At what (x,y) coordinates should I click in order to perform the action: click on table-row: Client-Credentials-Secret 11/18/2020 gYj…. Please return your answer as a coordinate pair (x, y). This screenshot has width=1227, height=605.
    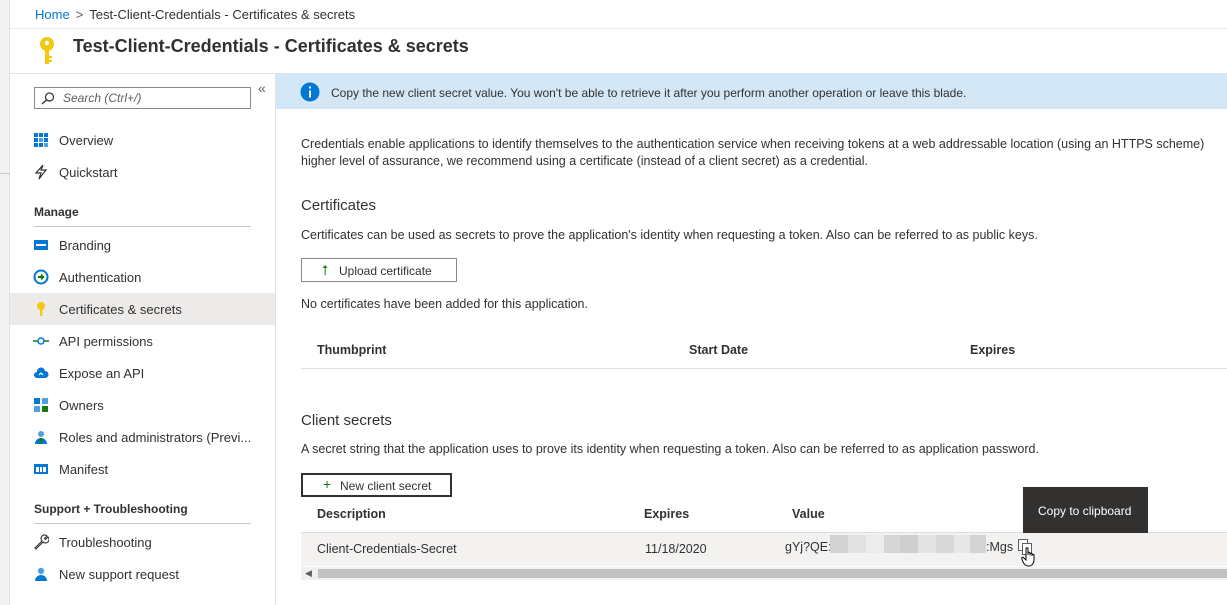
    Looking at the image, I should click on (764, 550).